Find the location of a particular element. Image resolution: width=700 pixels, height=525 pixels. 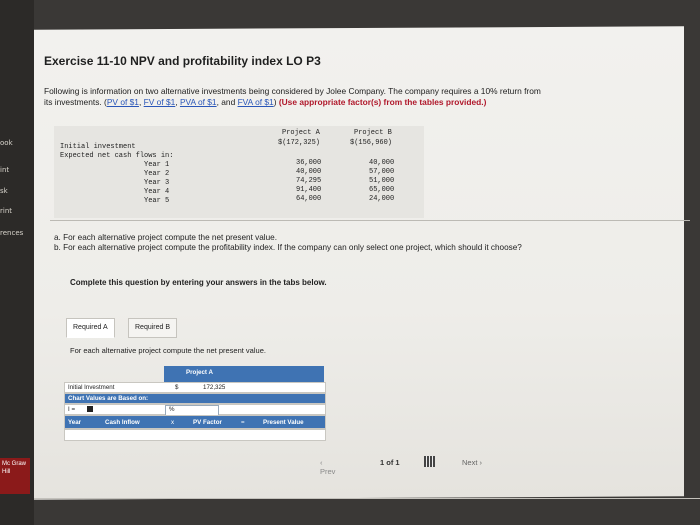

multiply-sign: x is located at coordinates (173, 422).